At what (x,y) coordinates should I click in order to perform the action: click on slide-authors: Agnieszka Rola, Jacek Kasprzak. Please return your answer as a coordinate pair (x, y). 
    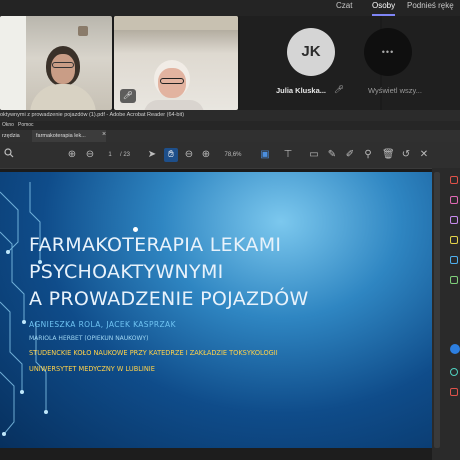
    Looking at the image, I should click on (102, 324).